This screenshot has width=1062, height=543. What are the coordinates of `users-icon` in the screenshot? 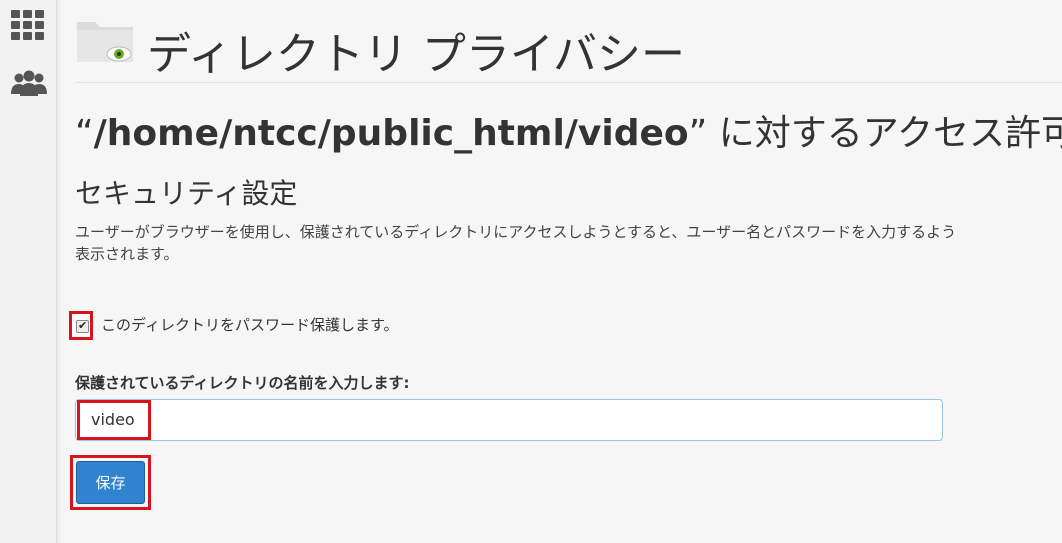 It's located at (29, 88).